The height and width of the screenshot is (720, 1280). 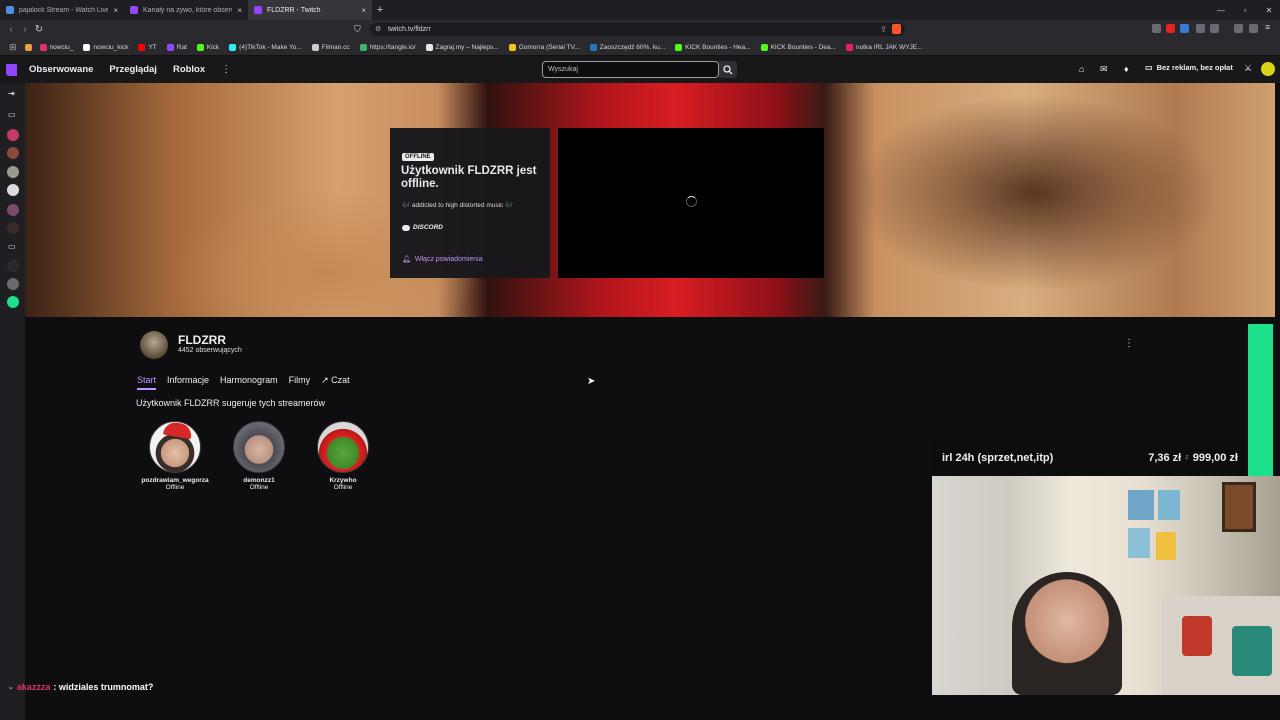 I want to click on nav-category: Roblox, so click(x=189, y=69).